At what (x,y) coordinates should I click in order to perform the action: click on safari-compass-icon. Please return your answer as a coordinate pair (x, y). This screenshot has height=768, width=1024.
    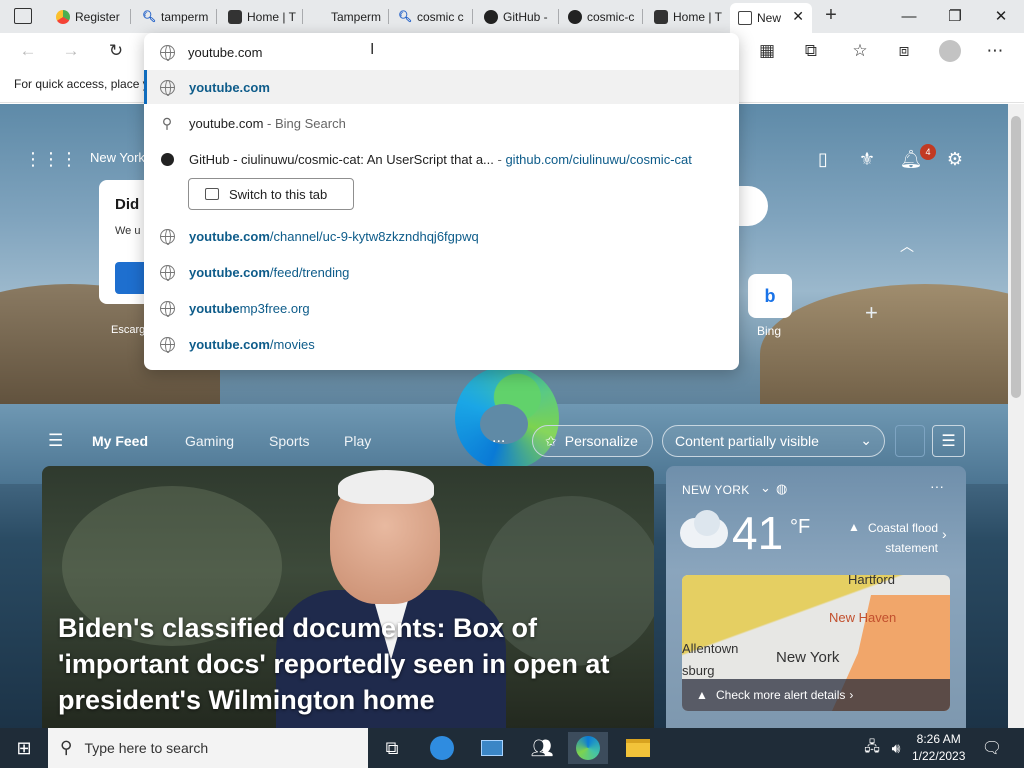
    Looking at the image, I should click on (442, 748).